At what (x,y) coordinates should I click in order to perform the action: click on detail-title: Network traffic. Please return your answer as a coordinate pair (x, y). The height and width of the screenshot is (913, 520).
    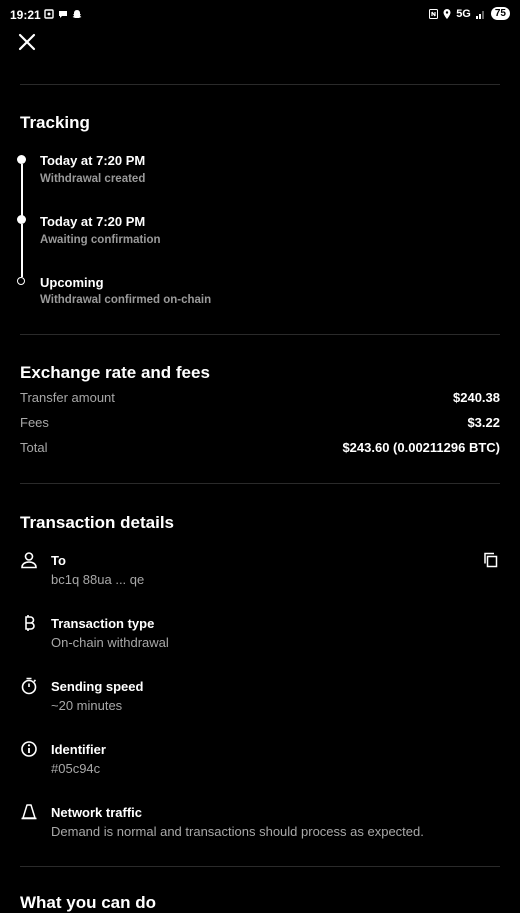
    Looking at the image, I should click on (97, 812).